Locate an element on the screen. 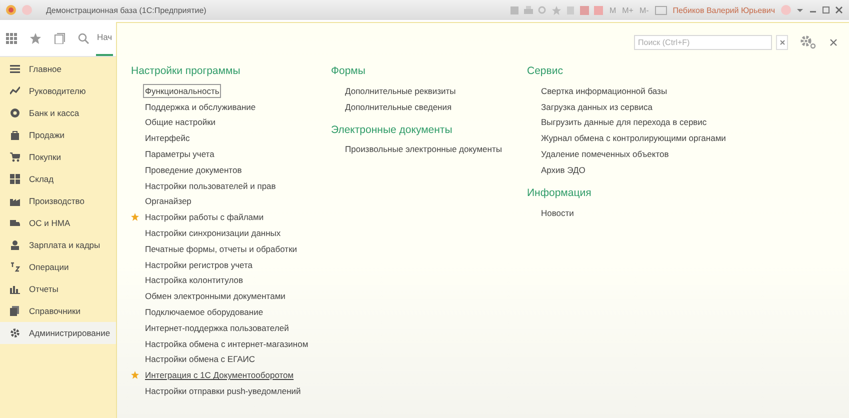  search-icon is located at coordinates (83, 38).